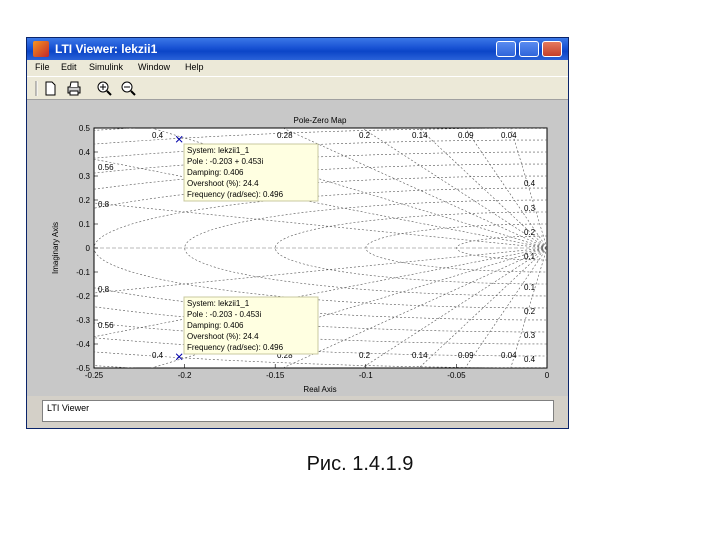 This screenshot has height=540, width=720. What do you see at coordinates (36, 88) in the screenshot?
I see `toolbar-grip` at bounding box center [36, 88].